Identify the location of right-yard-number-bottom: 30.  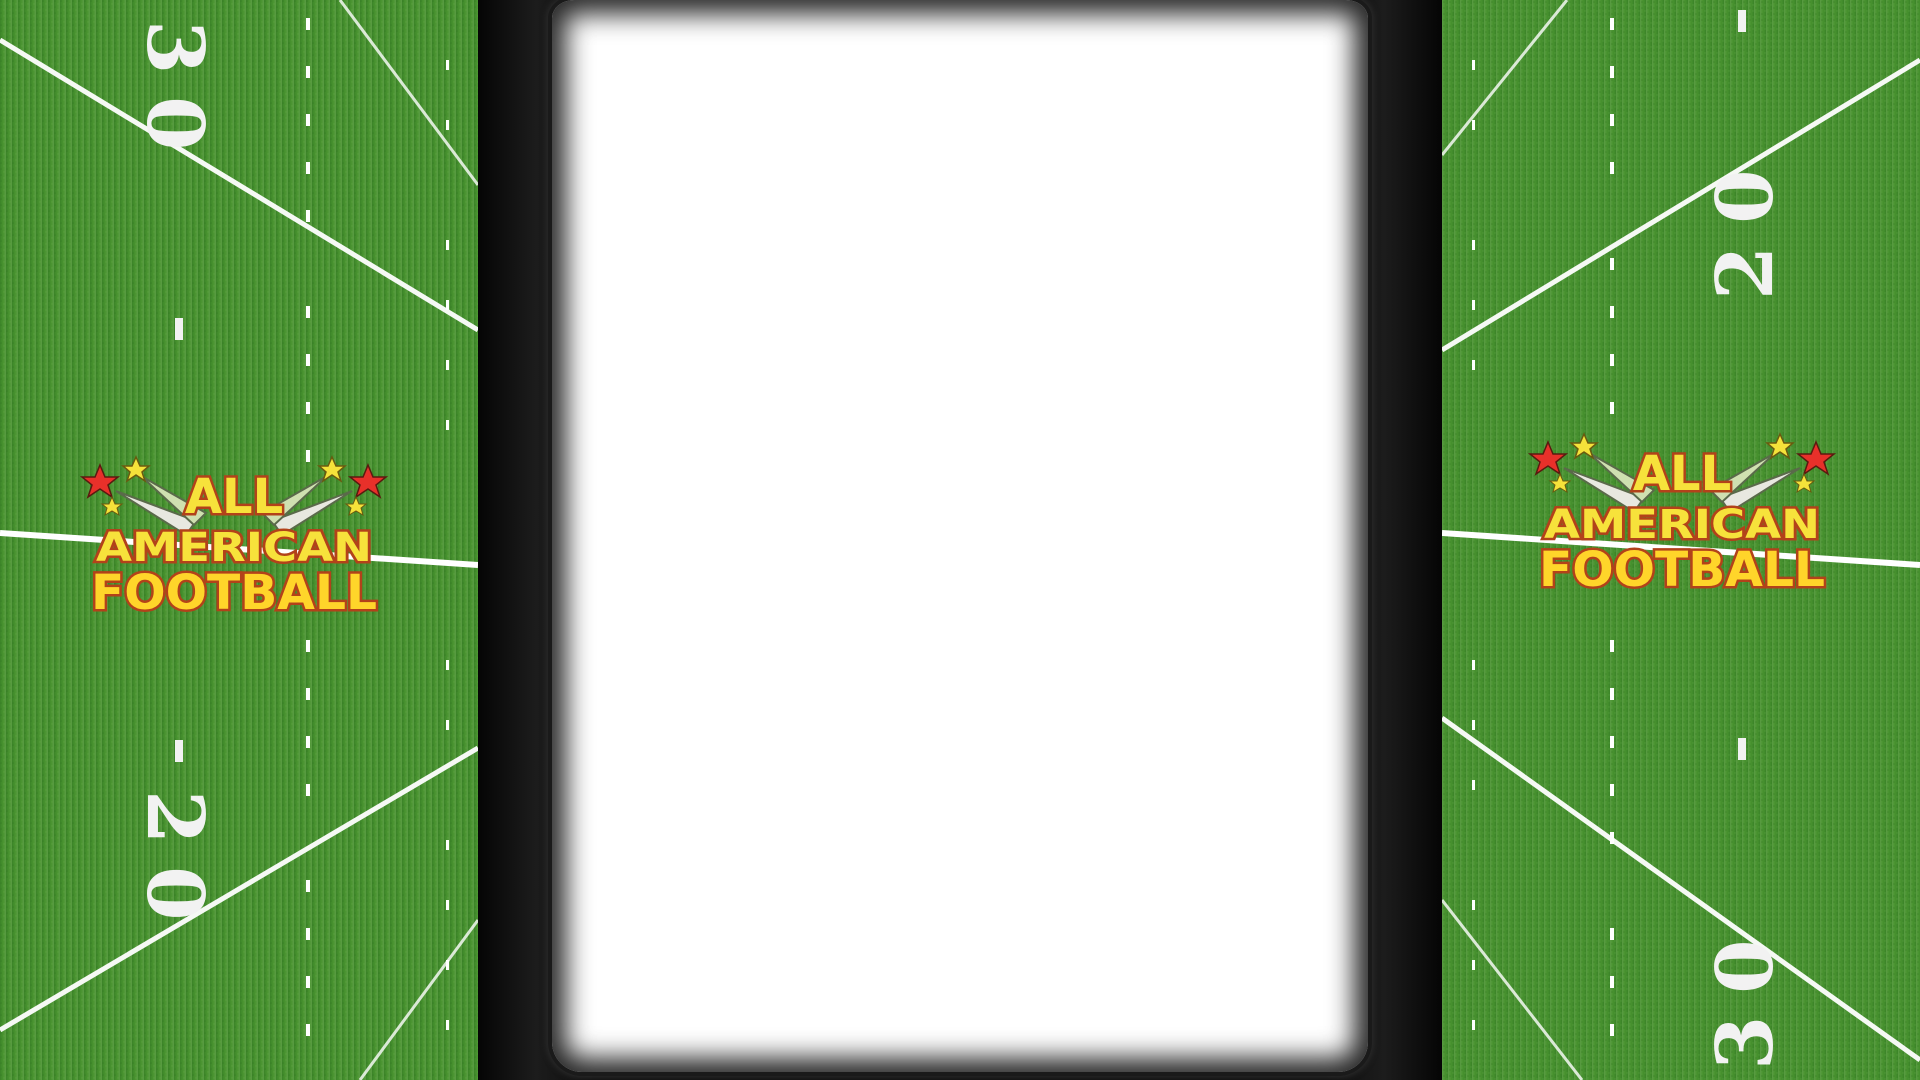
(1745, 993).